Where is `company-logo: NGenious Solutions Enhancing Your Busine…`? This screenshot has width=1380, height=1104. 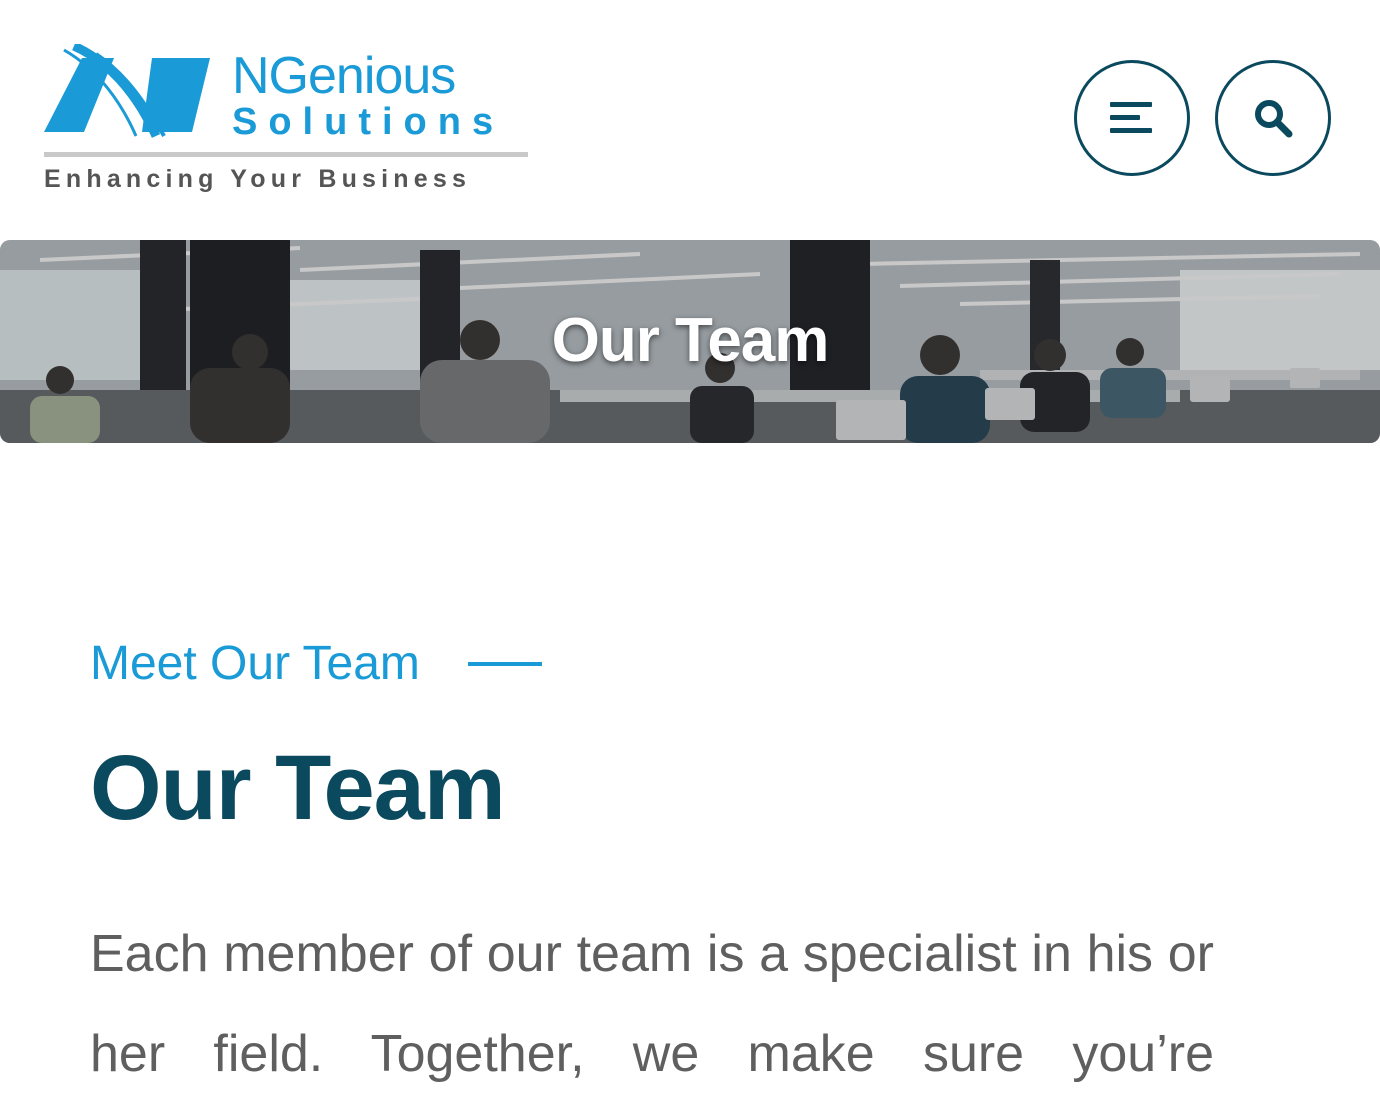
company-logo: NGenious Solutions Enhancing Your Busine… is located at coordinates (287, 120).